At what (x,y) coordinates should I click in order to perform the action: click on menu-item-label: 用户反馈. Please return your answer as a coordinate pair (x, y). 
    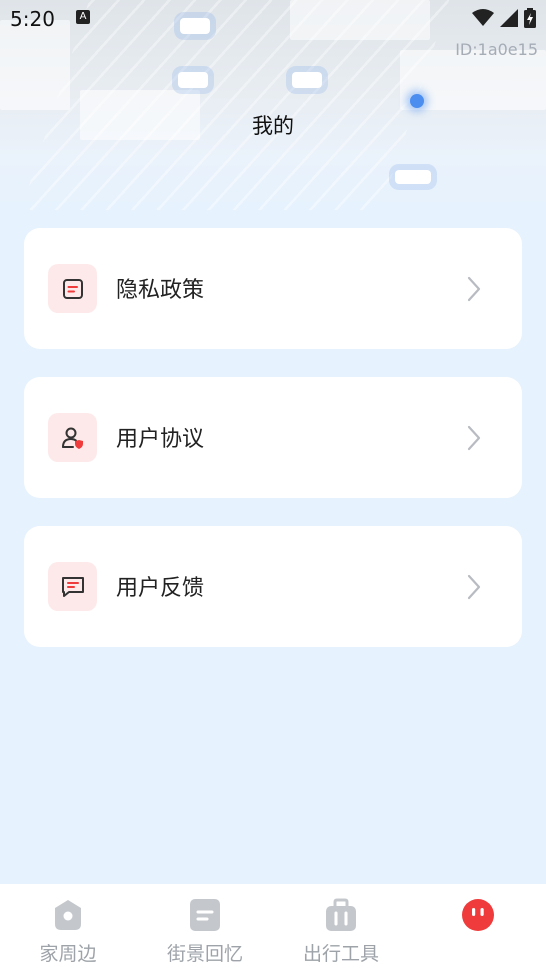
    Looking at the image, I should click on (160, 588).